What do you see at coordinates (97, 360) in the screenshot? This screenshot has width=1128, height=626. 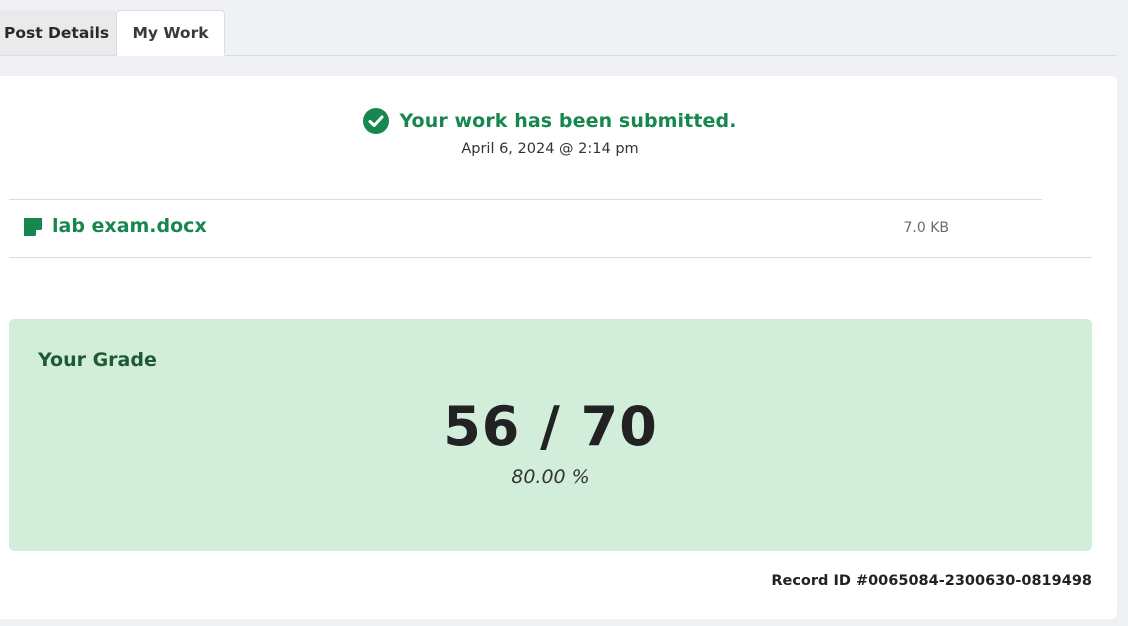 I see `grade-title: Your Grade` at bounding box center [97, 360].